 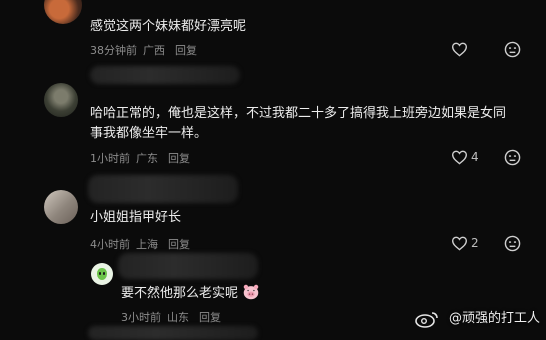 What do you see at coordinates (168, 26) in the screenshot?
I see `comment-text: 感觉这两个妹妹都好漂亮呢` at bounding box center [168, 26].